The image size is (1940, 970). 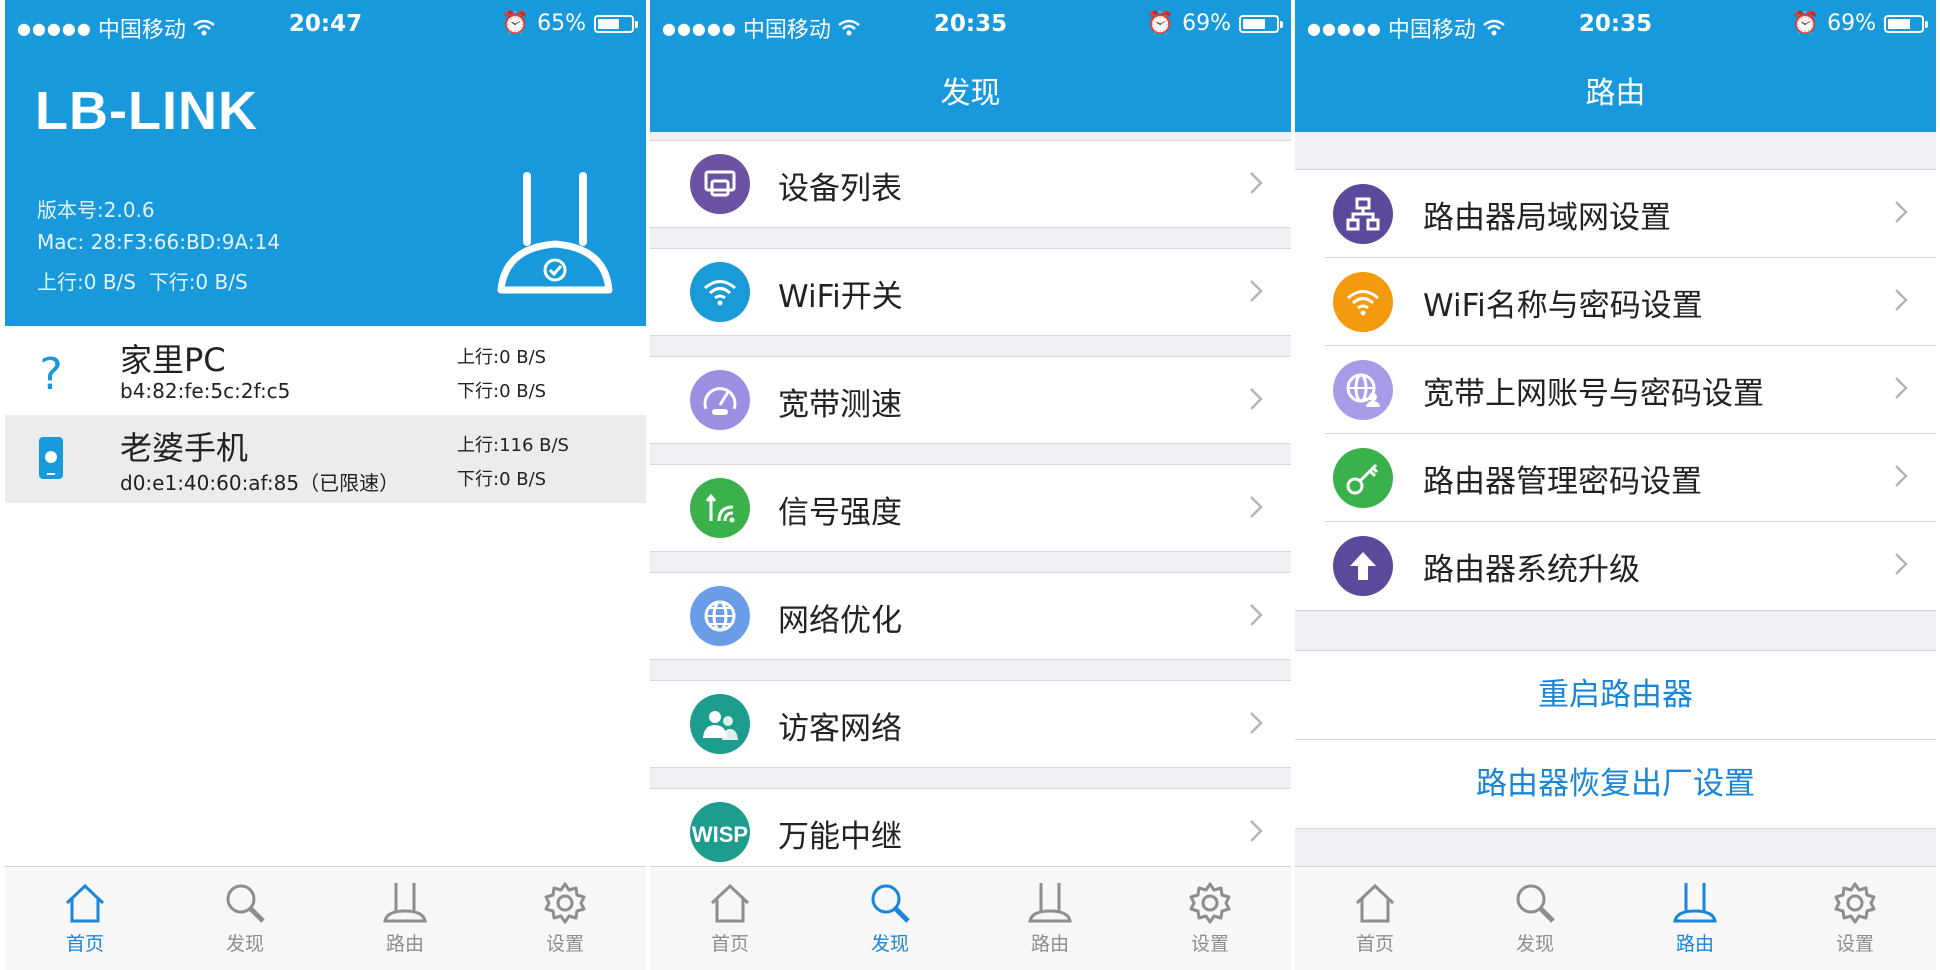 I want to click on svg-text: WISP, so click(x=720, y=834).